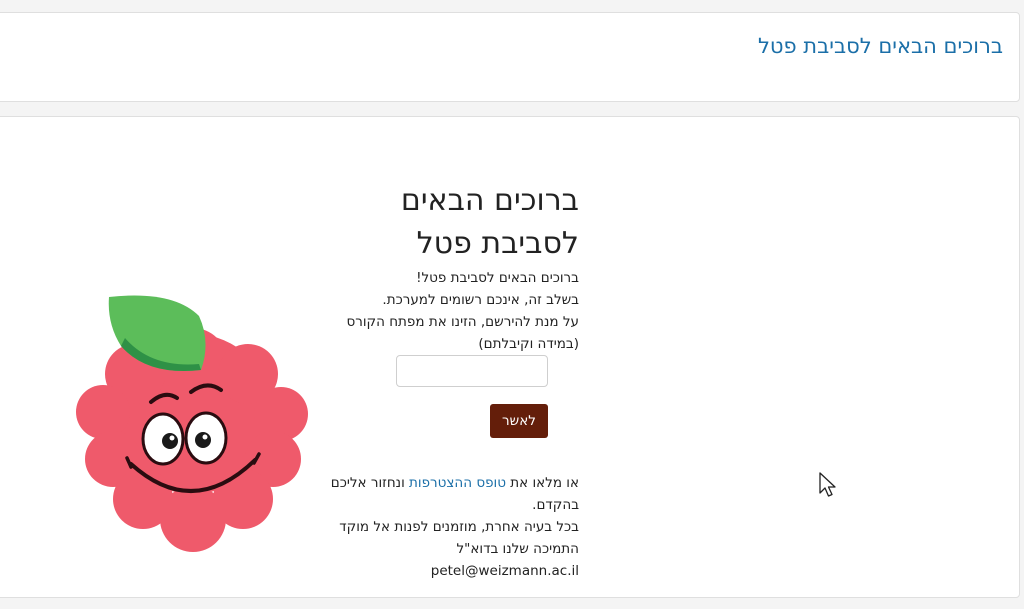 This screenshot has height=609, width=1024. I want to click on intro-line: ברוכים הבאים לסביבת פטל!, so click(497, 278).